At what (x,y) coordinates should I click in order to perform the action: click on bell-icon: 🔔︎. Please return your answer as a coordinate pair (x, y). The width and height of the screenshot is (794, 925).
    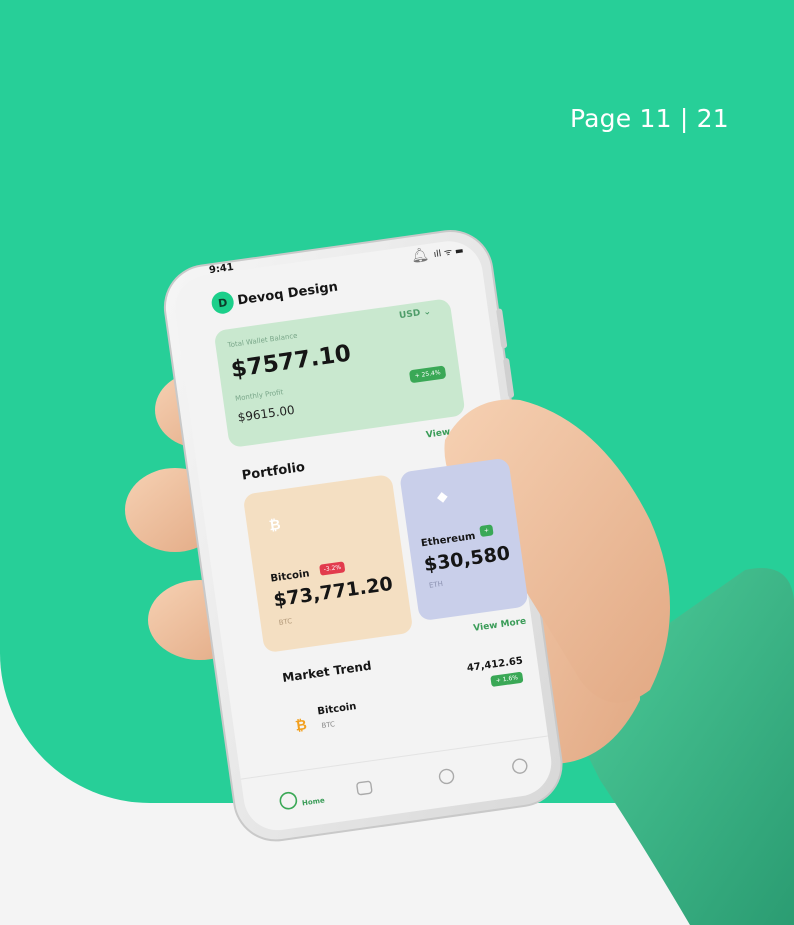
    Looking at the image, I should click on (420, 257).